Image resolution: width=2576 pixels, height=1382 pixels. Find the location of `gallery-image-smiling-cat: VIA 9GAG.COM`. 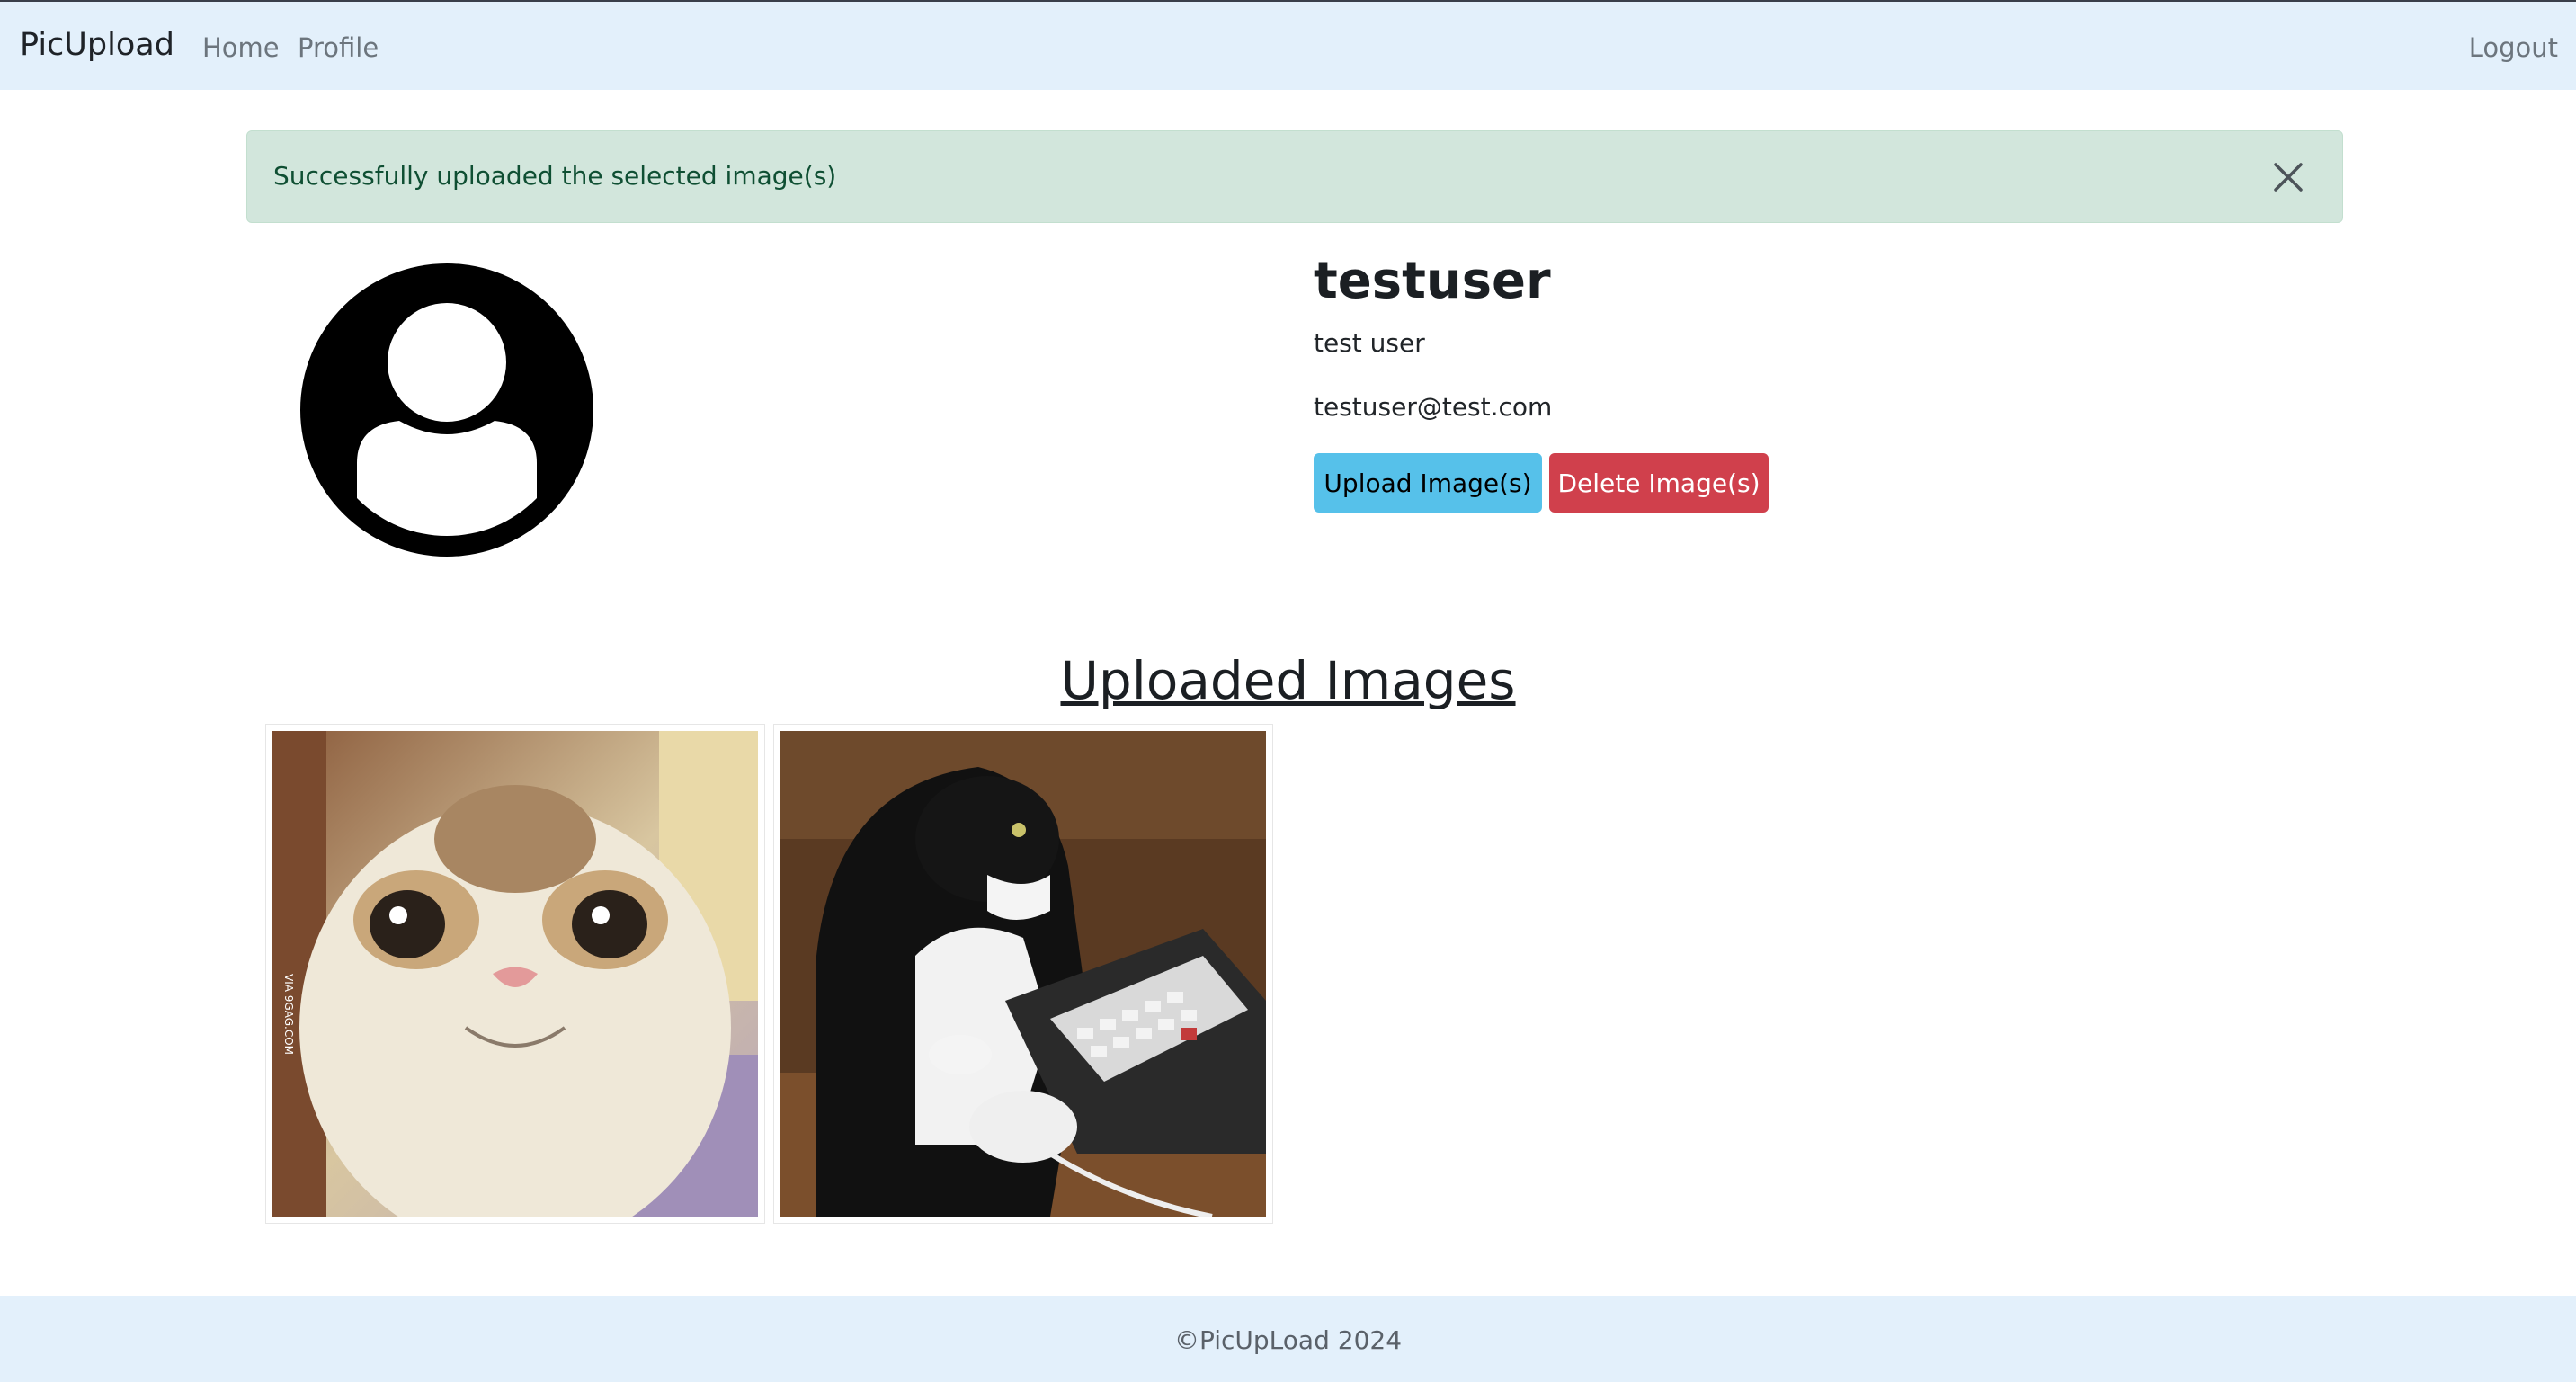

gallery-image-smiling-cat: VIA 9GAG.COM is located at coordinates (515, 974).